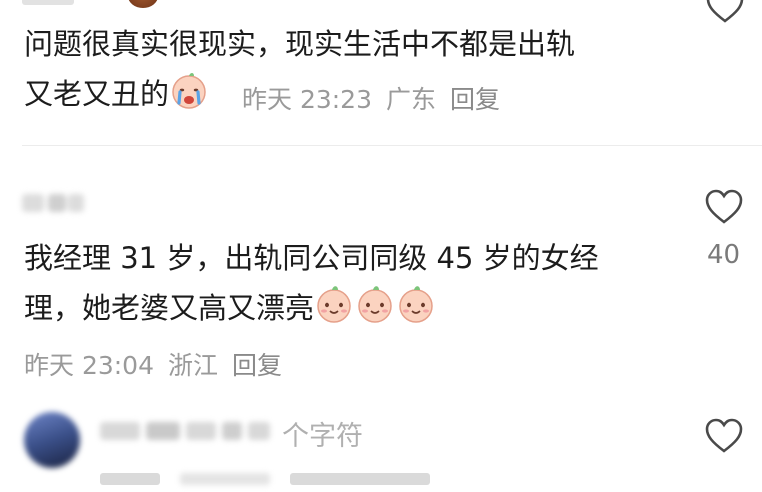 The height and width of the screenshot is (492, 762). What do you see at coordinates (48, 6) in the screenshot?
I see `cutoff-username` at bounding box center [48, 6].